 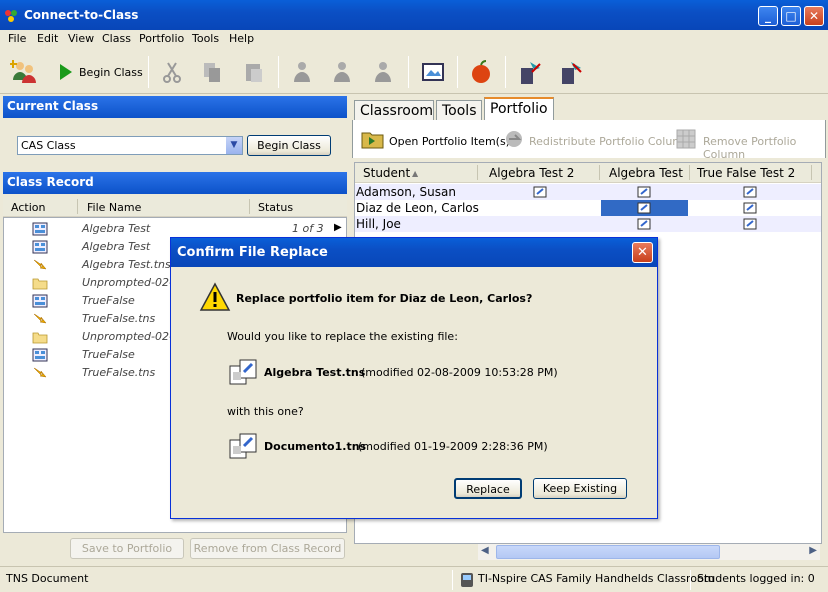 What do you see at coordinates (813, 550) in the screenshot?
I see `scroll-right-icon: ▶` at bounding box center [813, 550].